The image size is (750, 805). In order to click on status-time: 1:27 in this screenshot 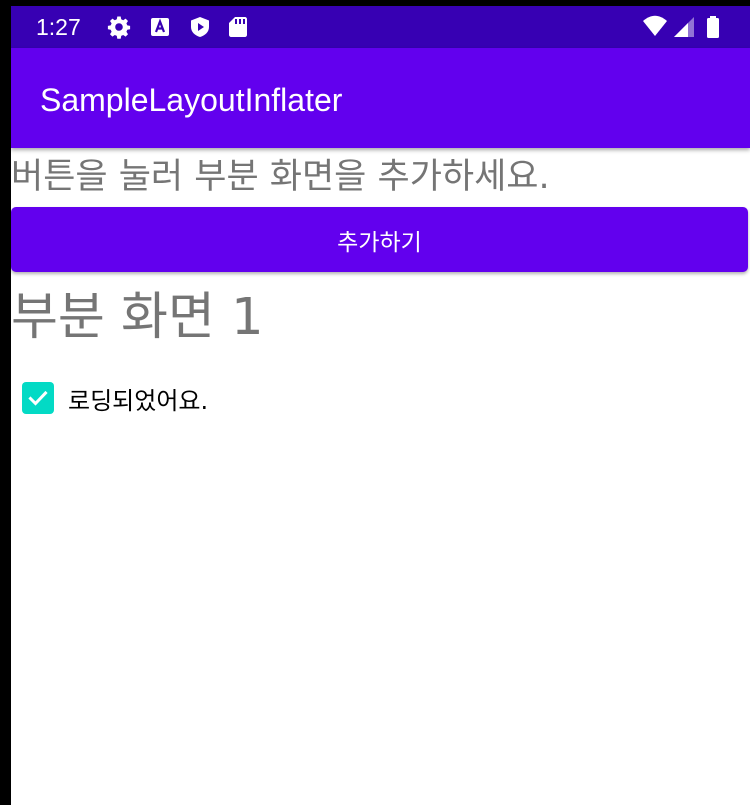, I will do `click(58, 27)`.